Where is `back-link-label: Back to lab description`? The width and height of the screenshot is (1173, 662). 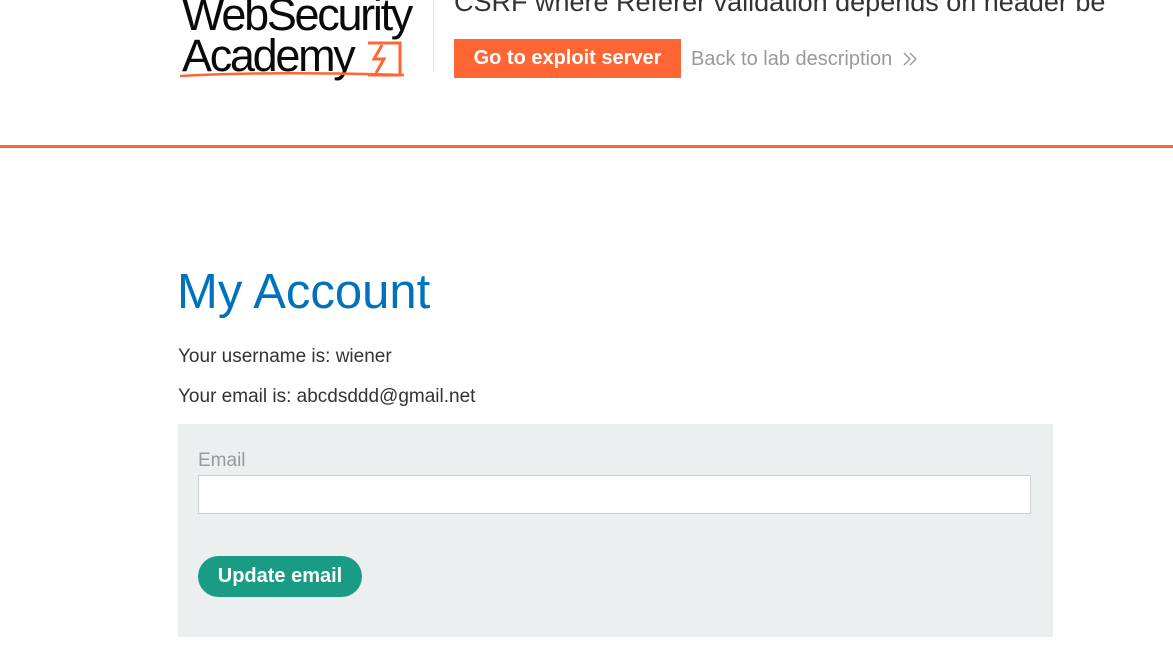 back-link-label: Back to lab description is located at coordinates (792, 59).